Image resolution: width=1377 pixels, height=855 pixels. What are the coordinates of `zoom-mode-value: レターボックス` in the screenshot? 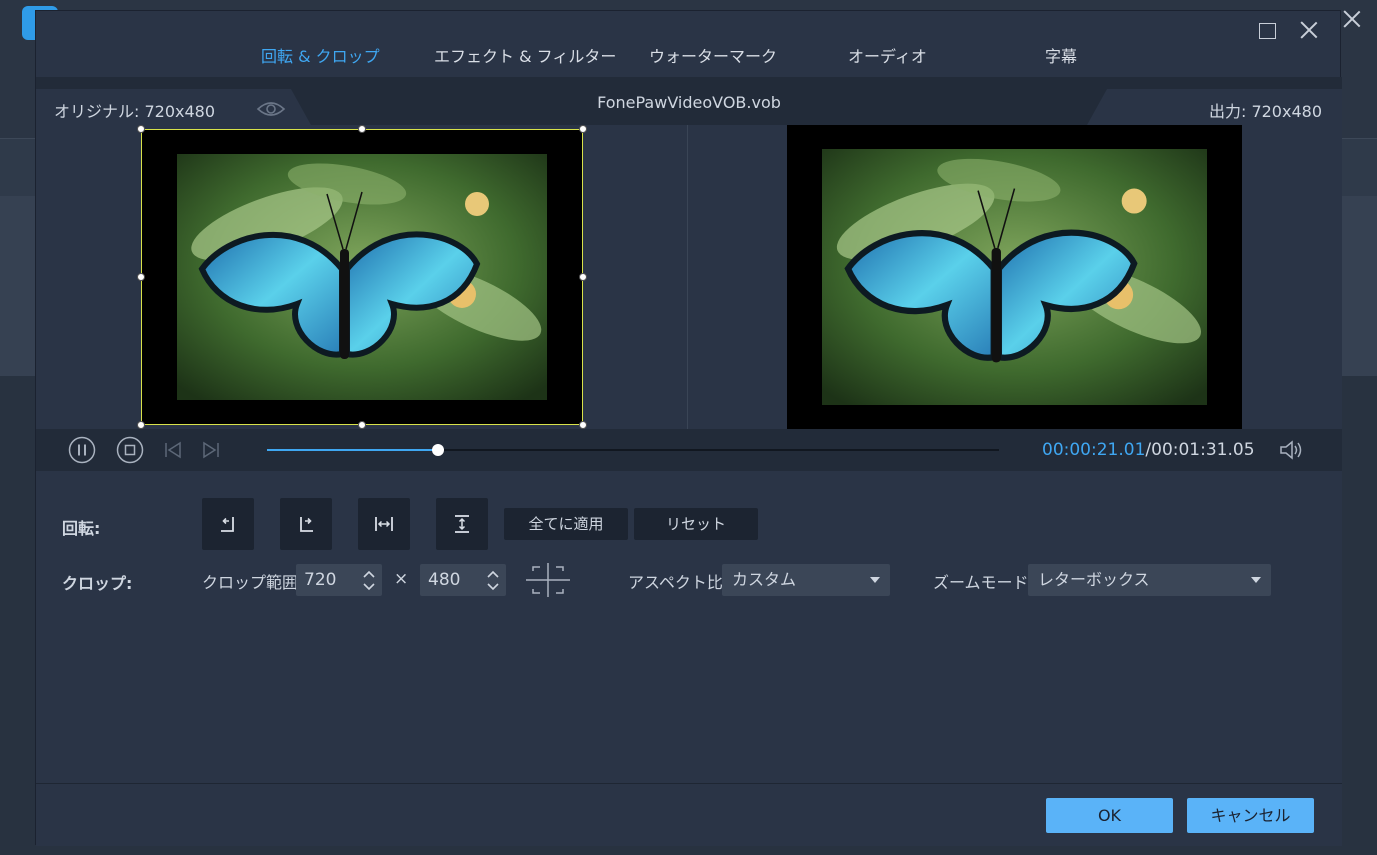 It's located at (1094, 579).